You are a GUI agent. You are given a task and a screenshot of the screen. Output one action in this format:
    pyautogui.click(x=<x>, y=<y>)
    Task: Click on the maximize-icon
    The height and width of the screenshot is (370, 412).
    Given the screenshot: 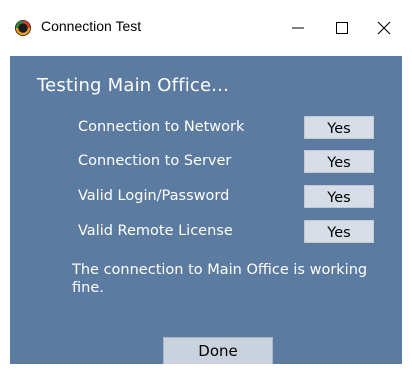 What is the action you would take?
    pyautogui.click(x=342, y=28)
    